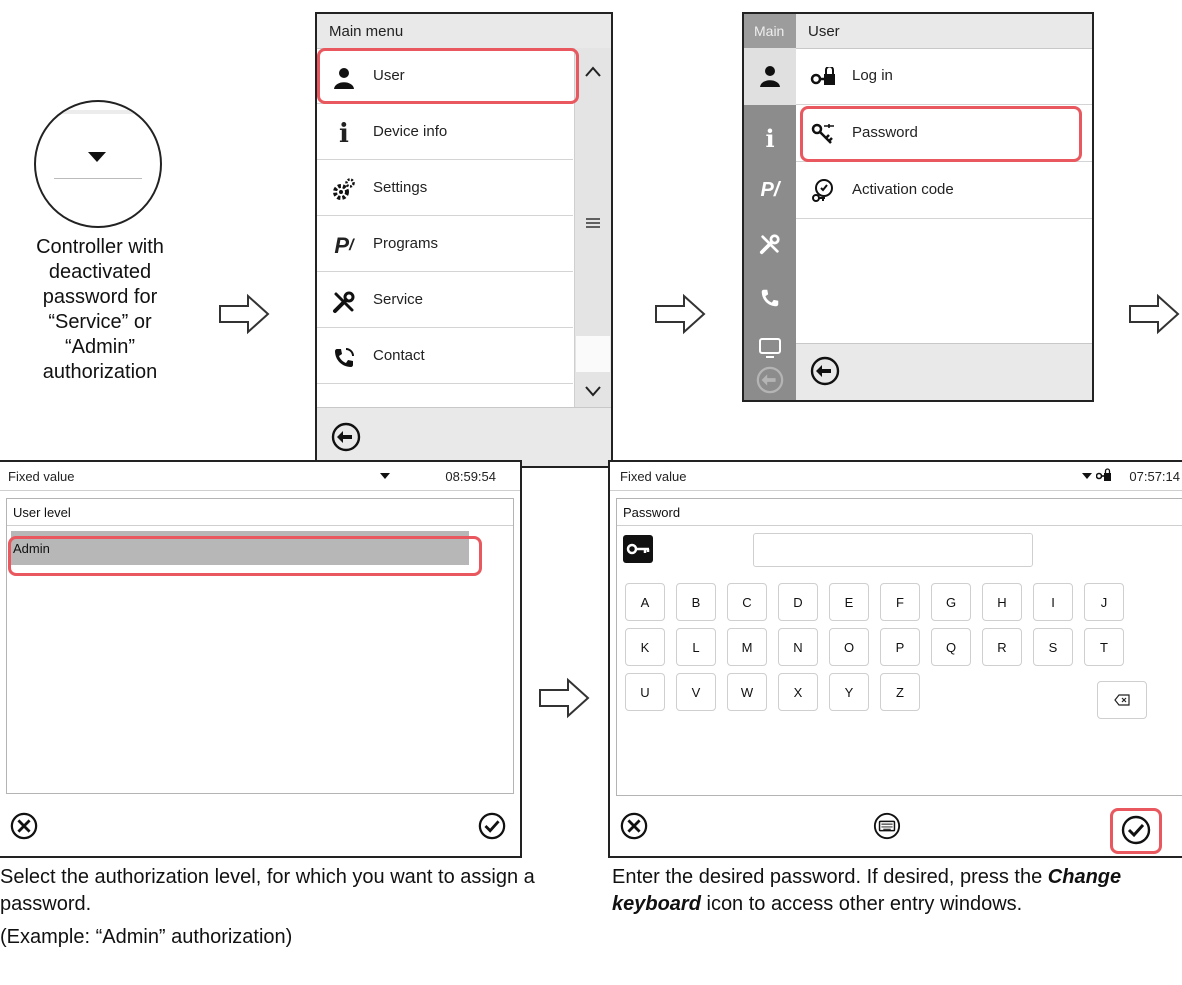 This screenshot has height=985, width=1182. Describe the element at coordinates (146, 937) in the screenshot. I see `description-left-example: (Example: “Admin” authorization)` at that location.